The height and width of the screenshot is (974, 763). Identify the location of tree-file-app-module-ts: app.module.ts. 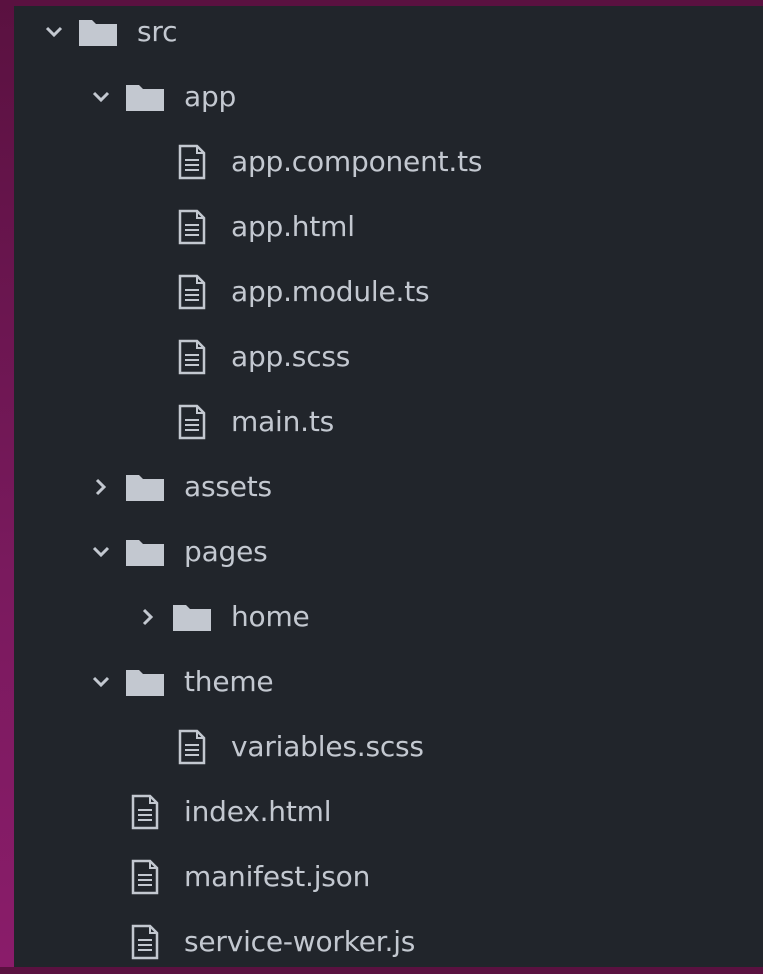
(388, 291).